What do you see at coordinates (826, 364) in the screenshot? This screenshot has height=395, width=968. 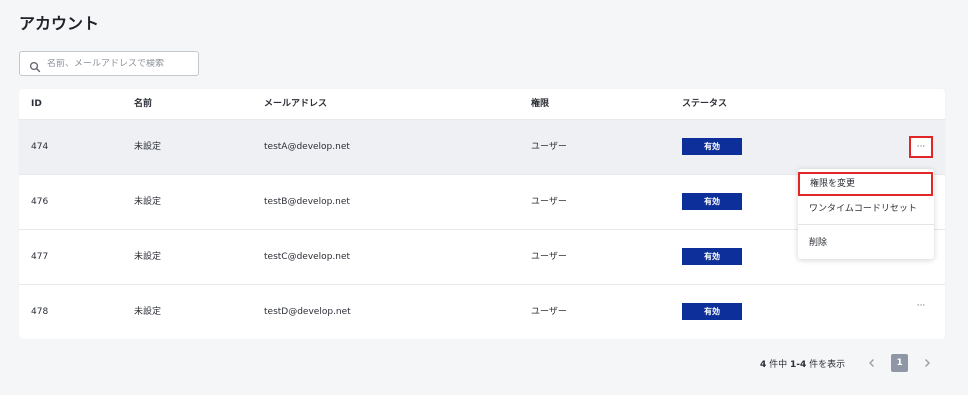 I see `pagination-range-suffix: 件を表示` at bounding box center [826, 364].